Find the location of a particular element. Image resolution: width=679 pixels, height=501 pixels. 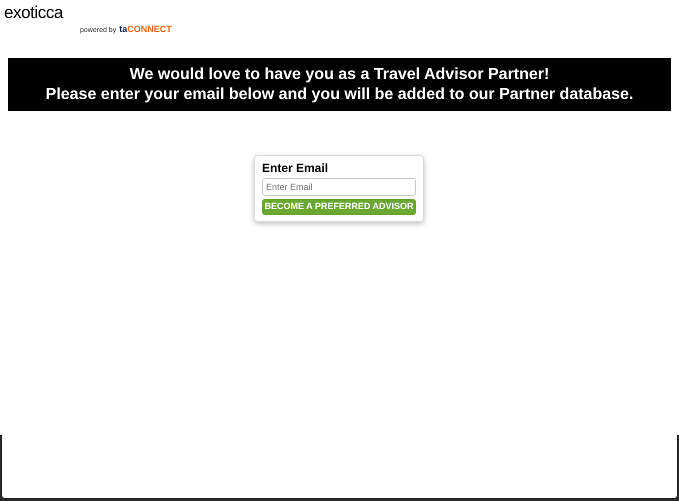

banner-text: We would love to have you as a Travel Advisor Partner! is located at coordinates (340, 74).